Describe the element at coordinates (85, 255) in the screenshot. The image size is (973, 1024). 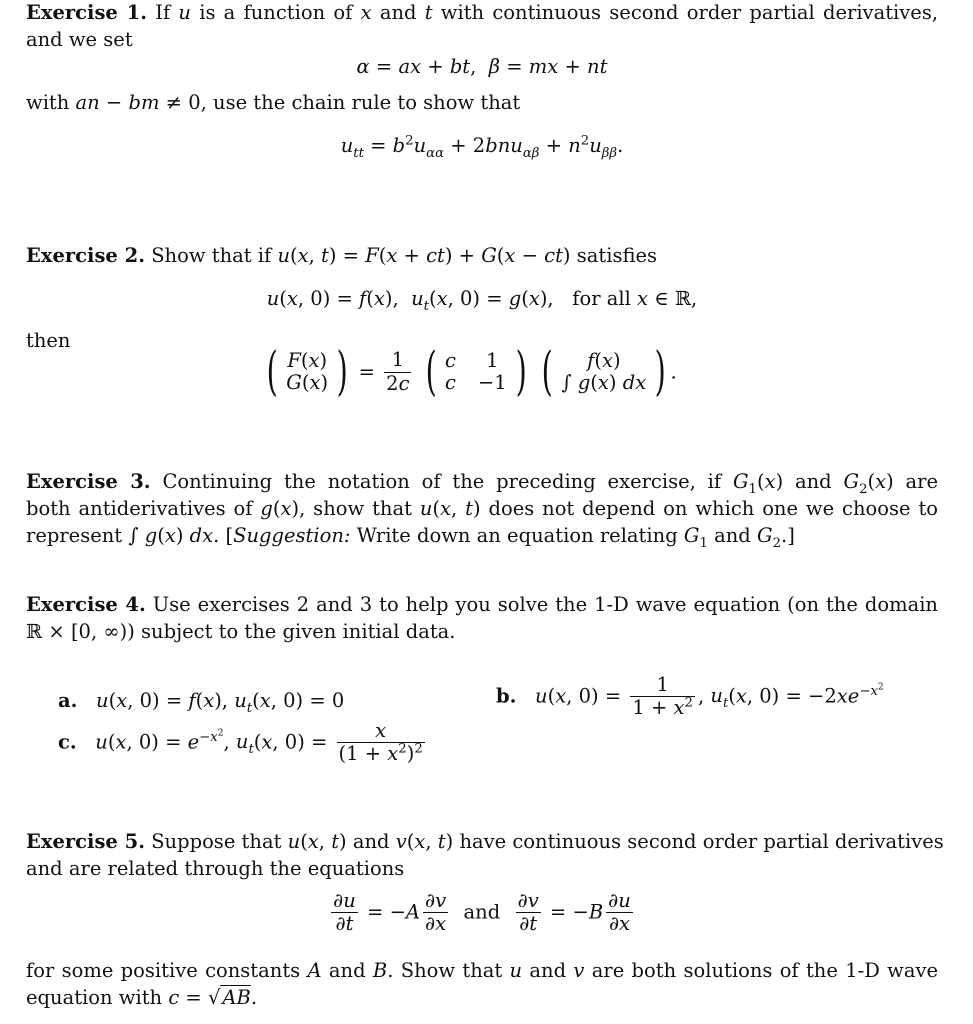
I see `exercise-2-label: Exercise 2.` at that location.